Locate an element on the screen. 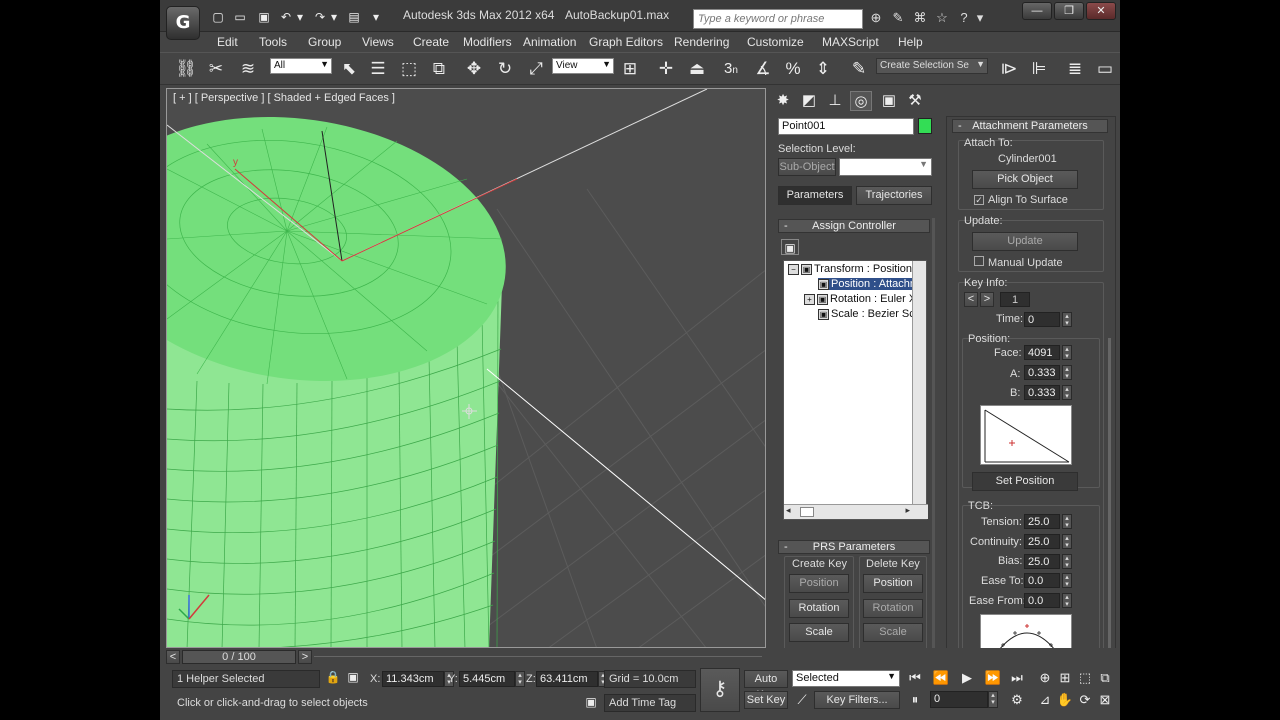 The width and height of the screenshot is (1280, 720). pivot-center-icon: ⊞ is located at coordinates (630, 69).